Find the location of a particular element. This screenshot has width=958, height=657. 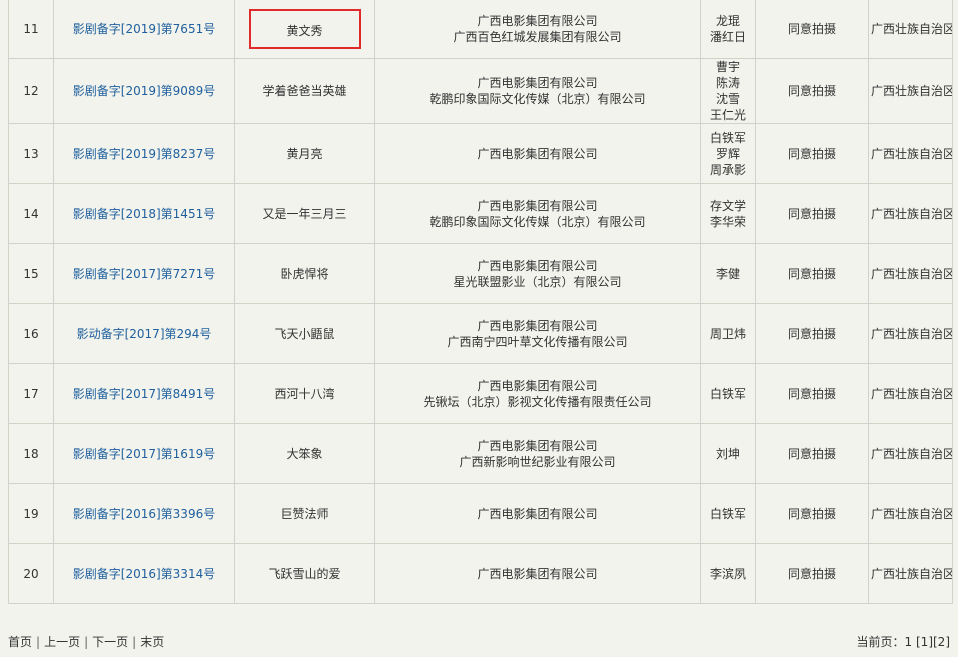

screenwriter-name: 沈雪 is located at coordinates (727, 99).